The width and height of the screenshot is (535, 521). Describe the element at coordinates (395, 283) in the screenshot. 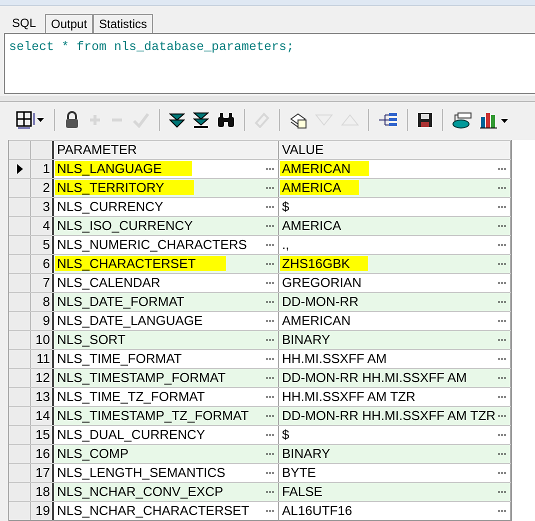

I see `table-cell: GREGORIAN` at that location.